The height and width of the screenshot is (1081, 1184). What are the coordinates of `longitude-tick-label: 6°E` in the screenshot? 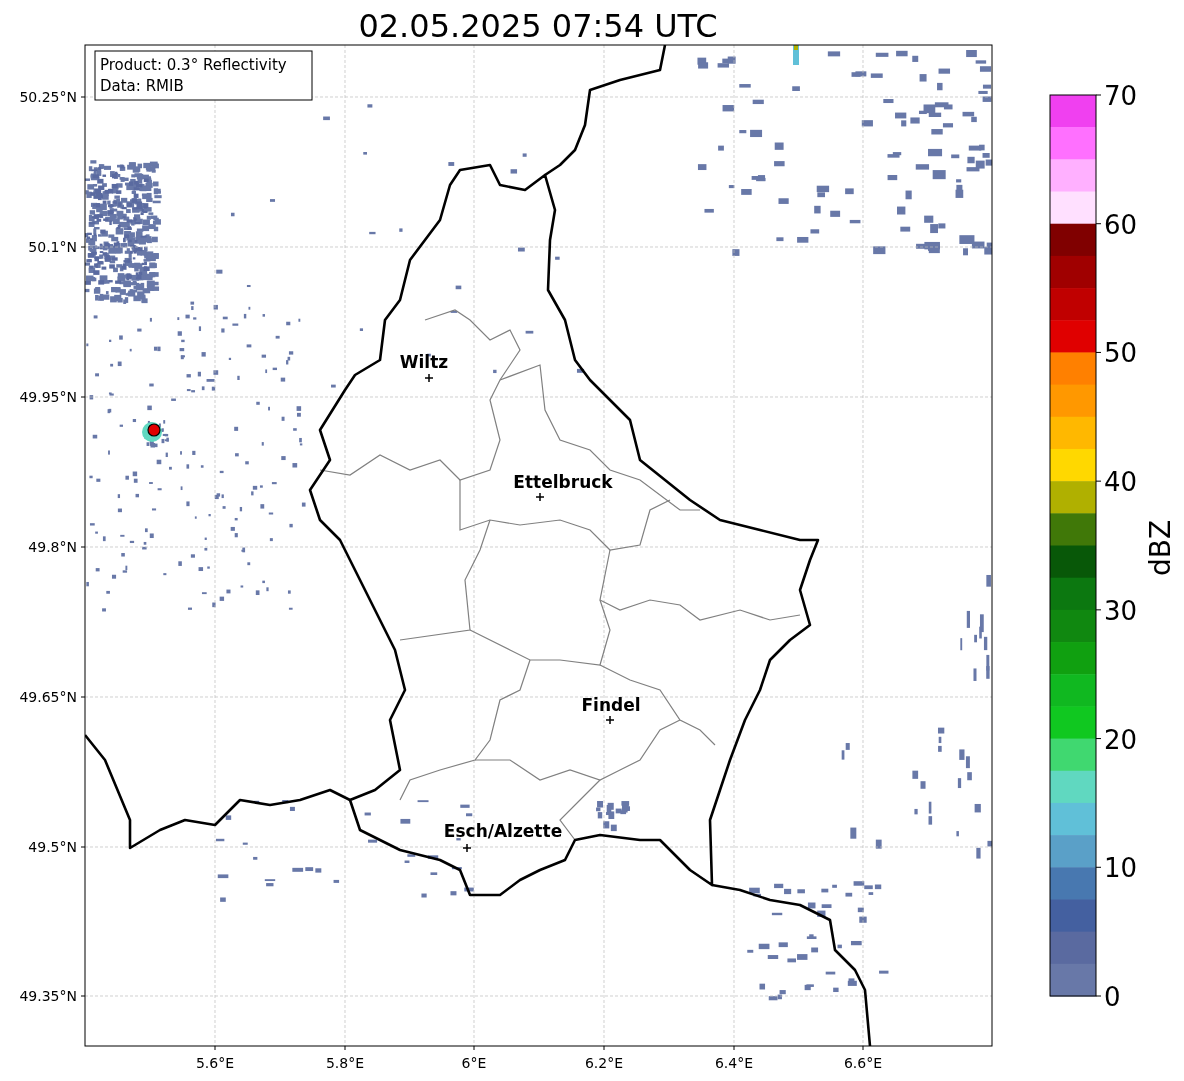 It's located at (474, 1063).